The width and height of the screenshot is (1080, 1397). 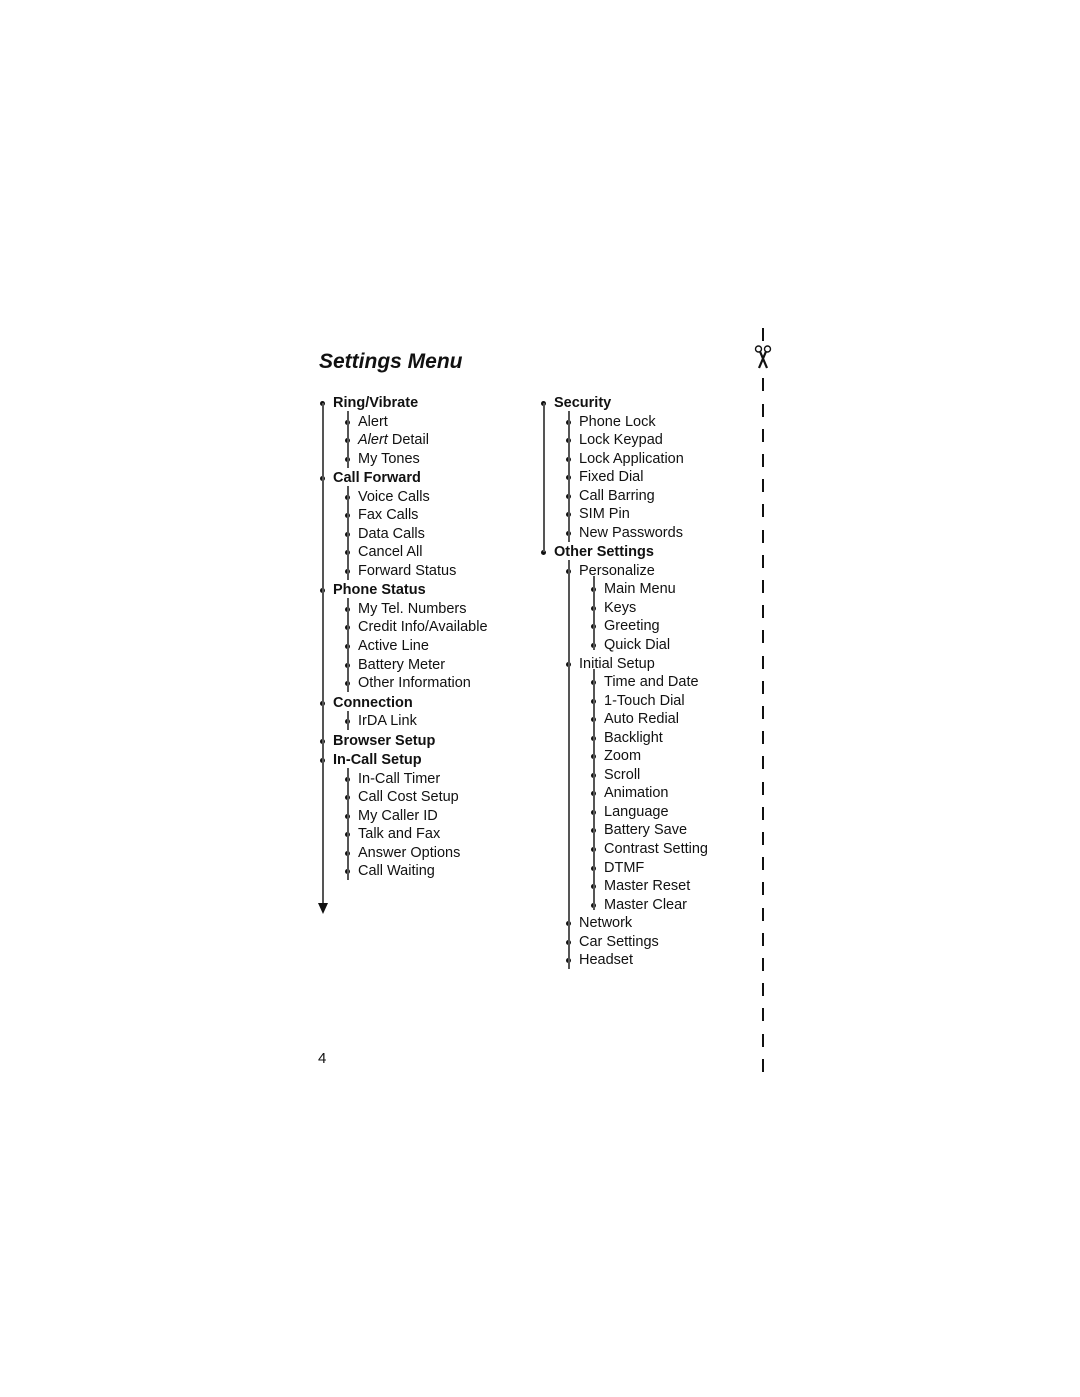 I want to click on menu-item-label-italic: Alert, so click(x=373, y=440).